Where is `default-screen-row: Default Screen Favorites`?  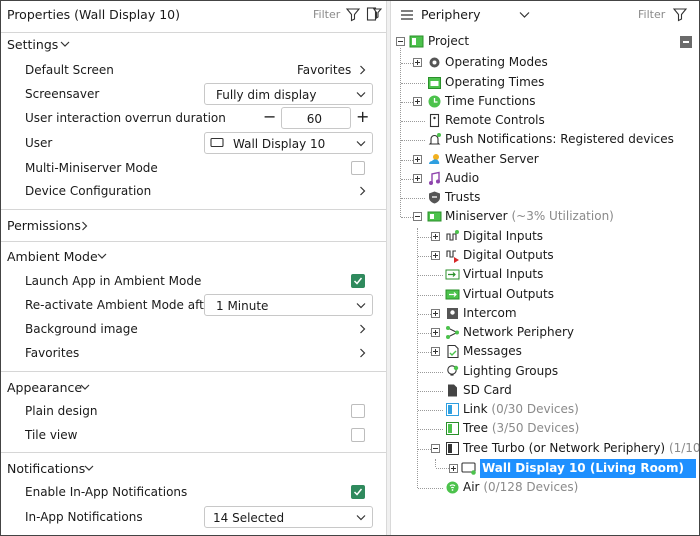
default-screen-row: Default Screen Favorites is located at coordinates (193, 70).